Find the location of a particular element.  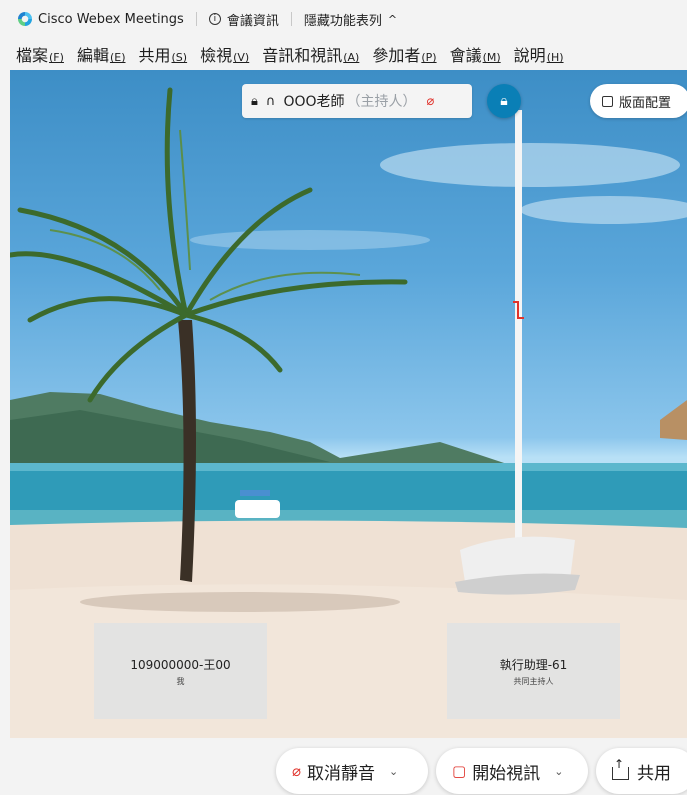

layout-button: 版面配置 is located at coordinates (638, 101).